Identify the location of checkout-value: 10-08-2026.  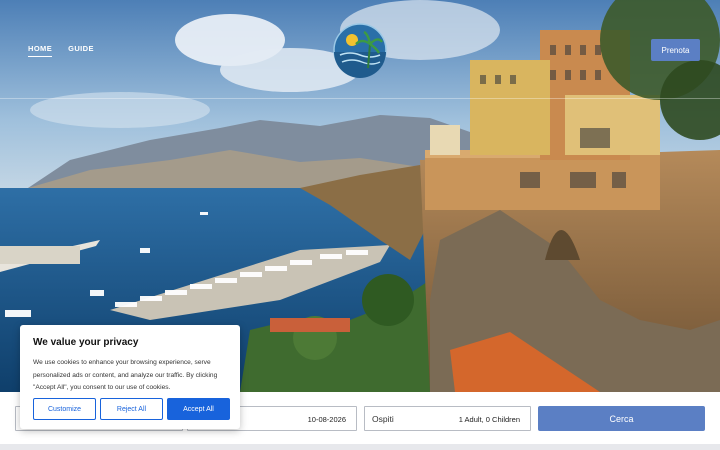
(326, 419).